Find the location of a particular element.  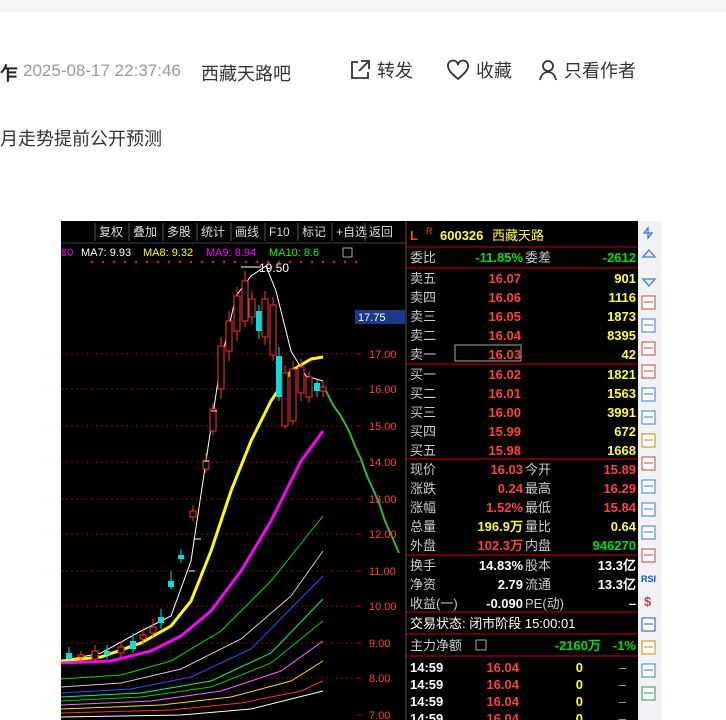

author-only-button: 只看作者 is located at coordinates (587, 70).